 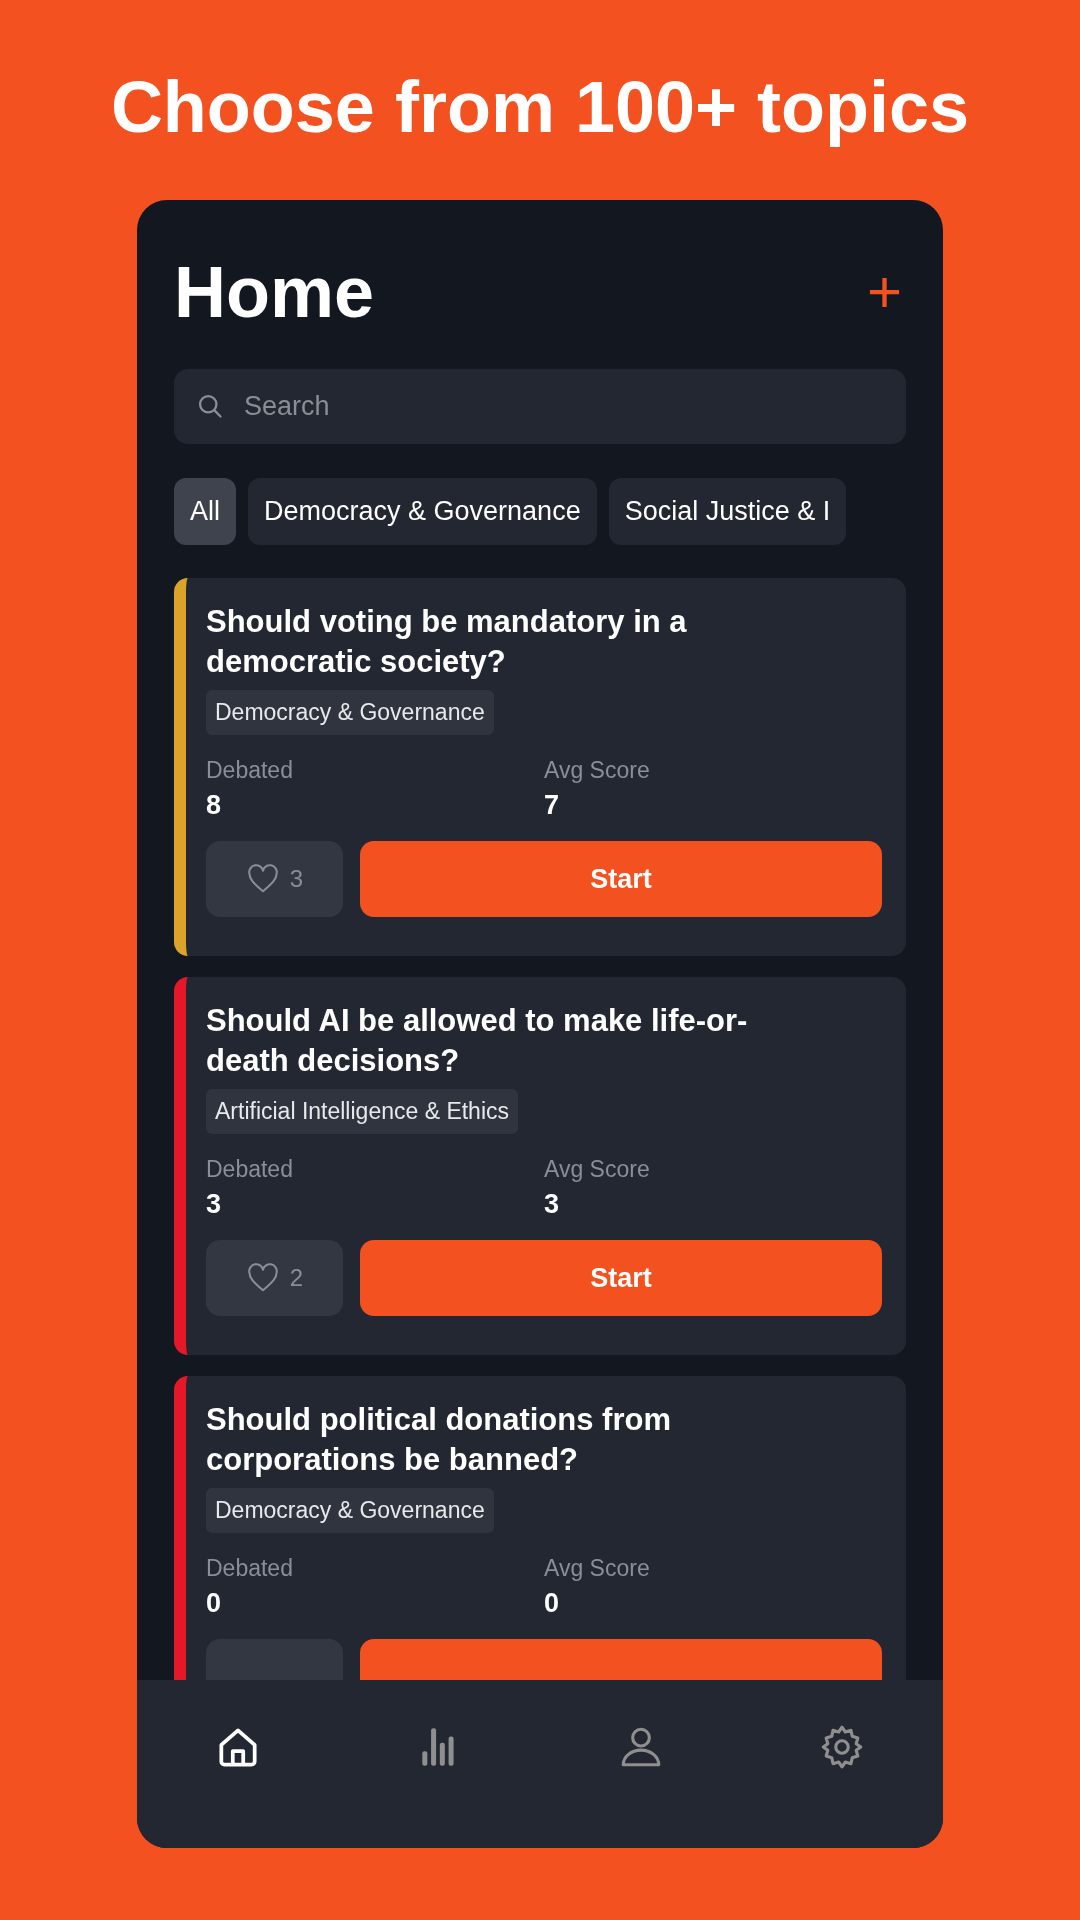 What do you see at coordinates (884, 292) in the screenshot?
I see `add-button: +` at bounding box center [884, 292].